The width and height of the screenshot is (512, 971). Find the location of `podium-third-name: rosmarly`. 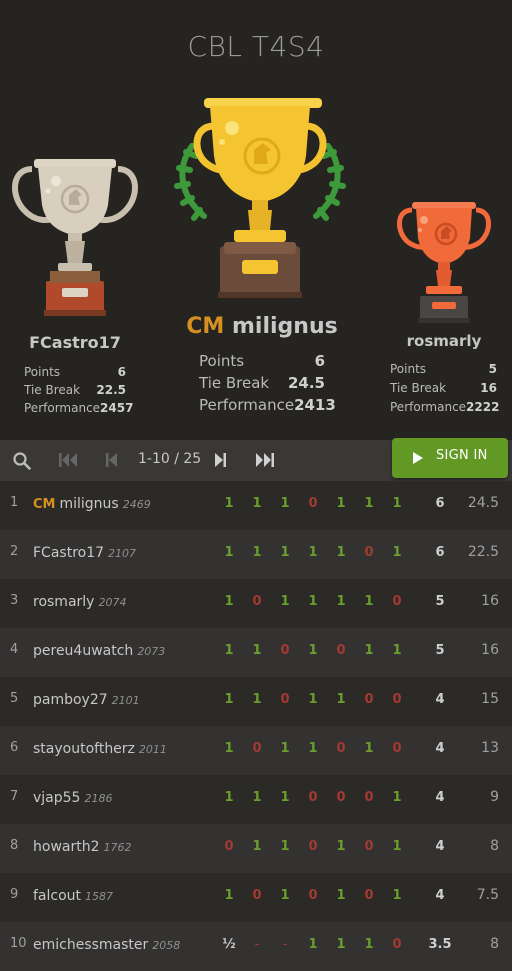

podium-third-name: rosmarly is located at coordinates (444, 341).